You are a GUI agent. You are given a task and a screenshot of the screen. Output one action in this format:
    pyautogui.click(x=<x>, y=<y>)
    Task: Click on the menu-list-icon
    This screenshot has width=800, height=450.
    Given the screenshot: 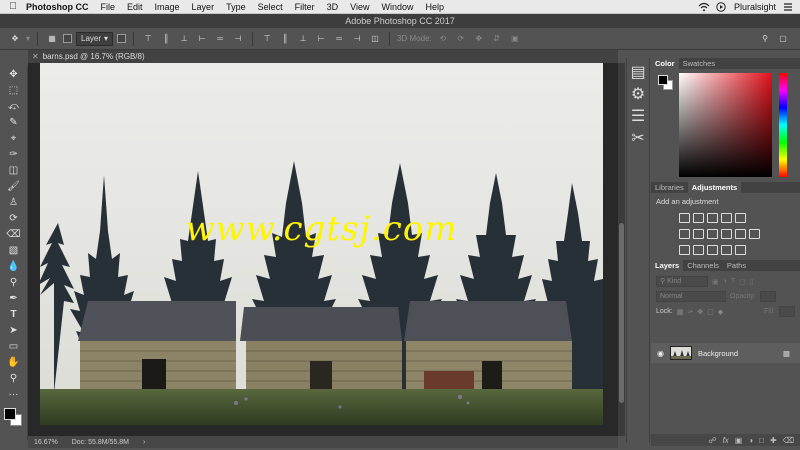 What is the action you would take?
    pyautogui.click(x=788, y=7)
    